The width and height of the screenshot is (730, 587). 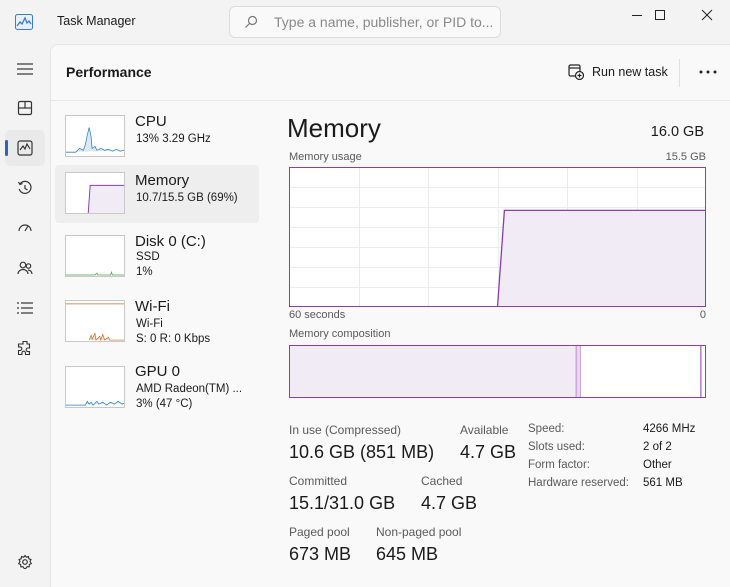 I want to click on device-name: GPU 0, so click(x=158, y=371).